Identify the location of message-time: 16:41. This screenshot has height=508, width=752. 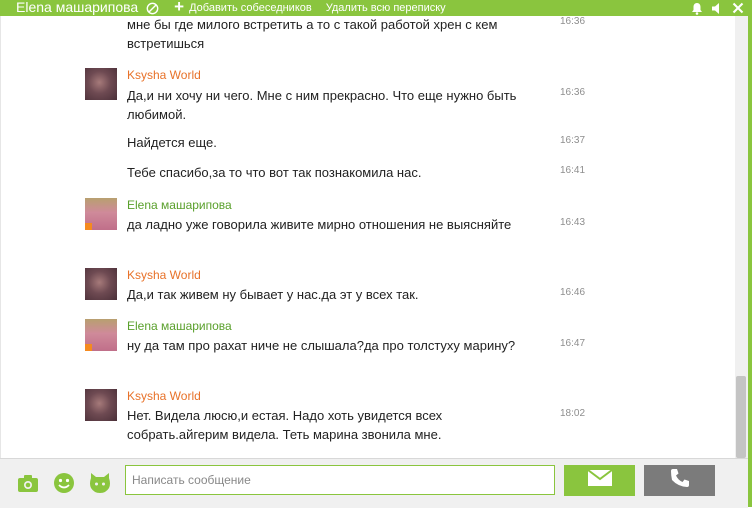
(573, 170).